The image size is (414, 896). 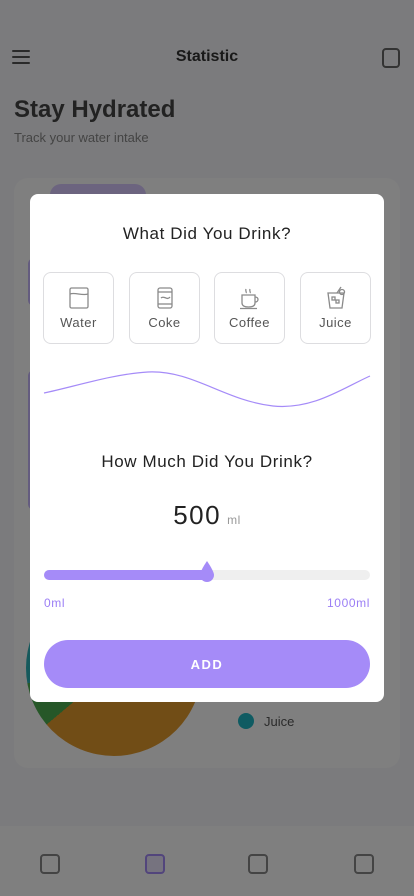 What do you see at coordinates (207, 461) in the screenshot?
I see `amount-title: How Much Did You Drink?` at bounding box center [207, 461].